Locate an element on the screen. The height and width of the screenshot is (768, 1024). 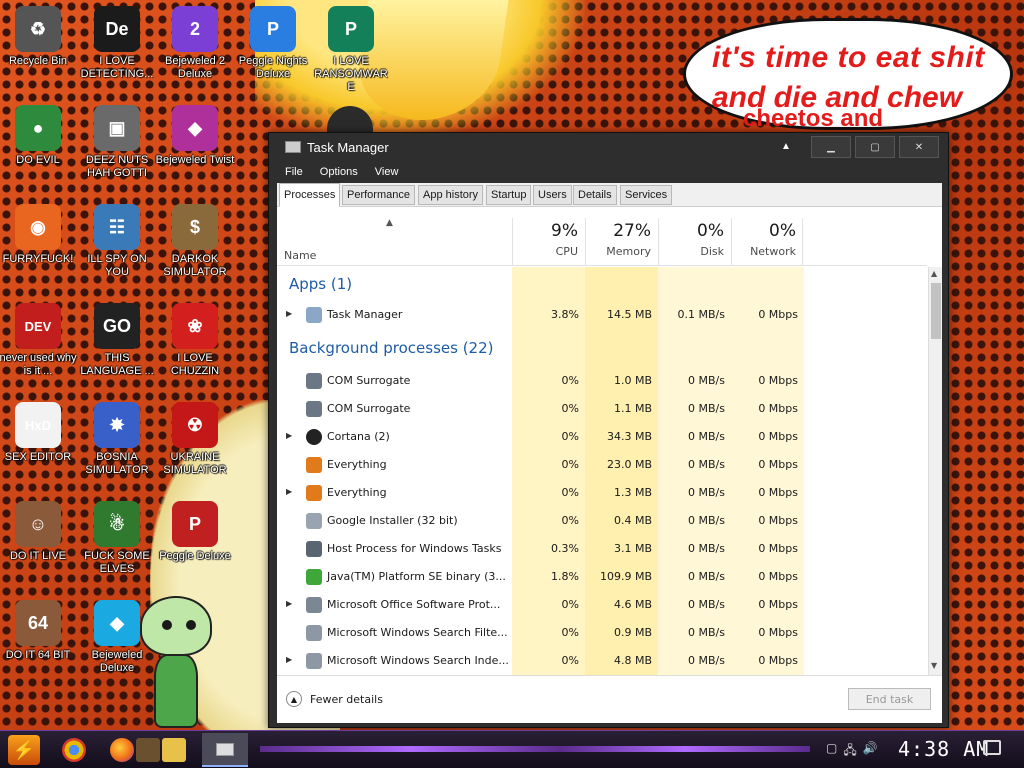
volume-icon: 🔊 is located at coordinates (870, 751).